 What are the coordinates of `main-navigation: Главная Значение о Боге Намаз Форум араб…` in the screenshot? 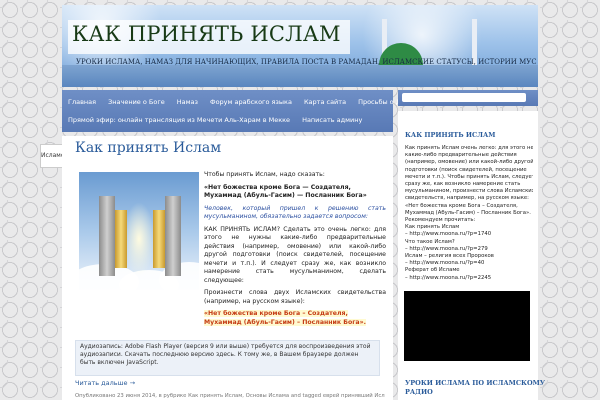 It's located at (235, 111).